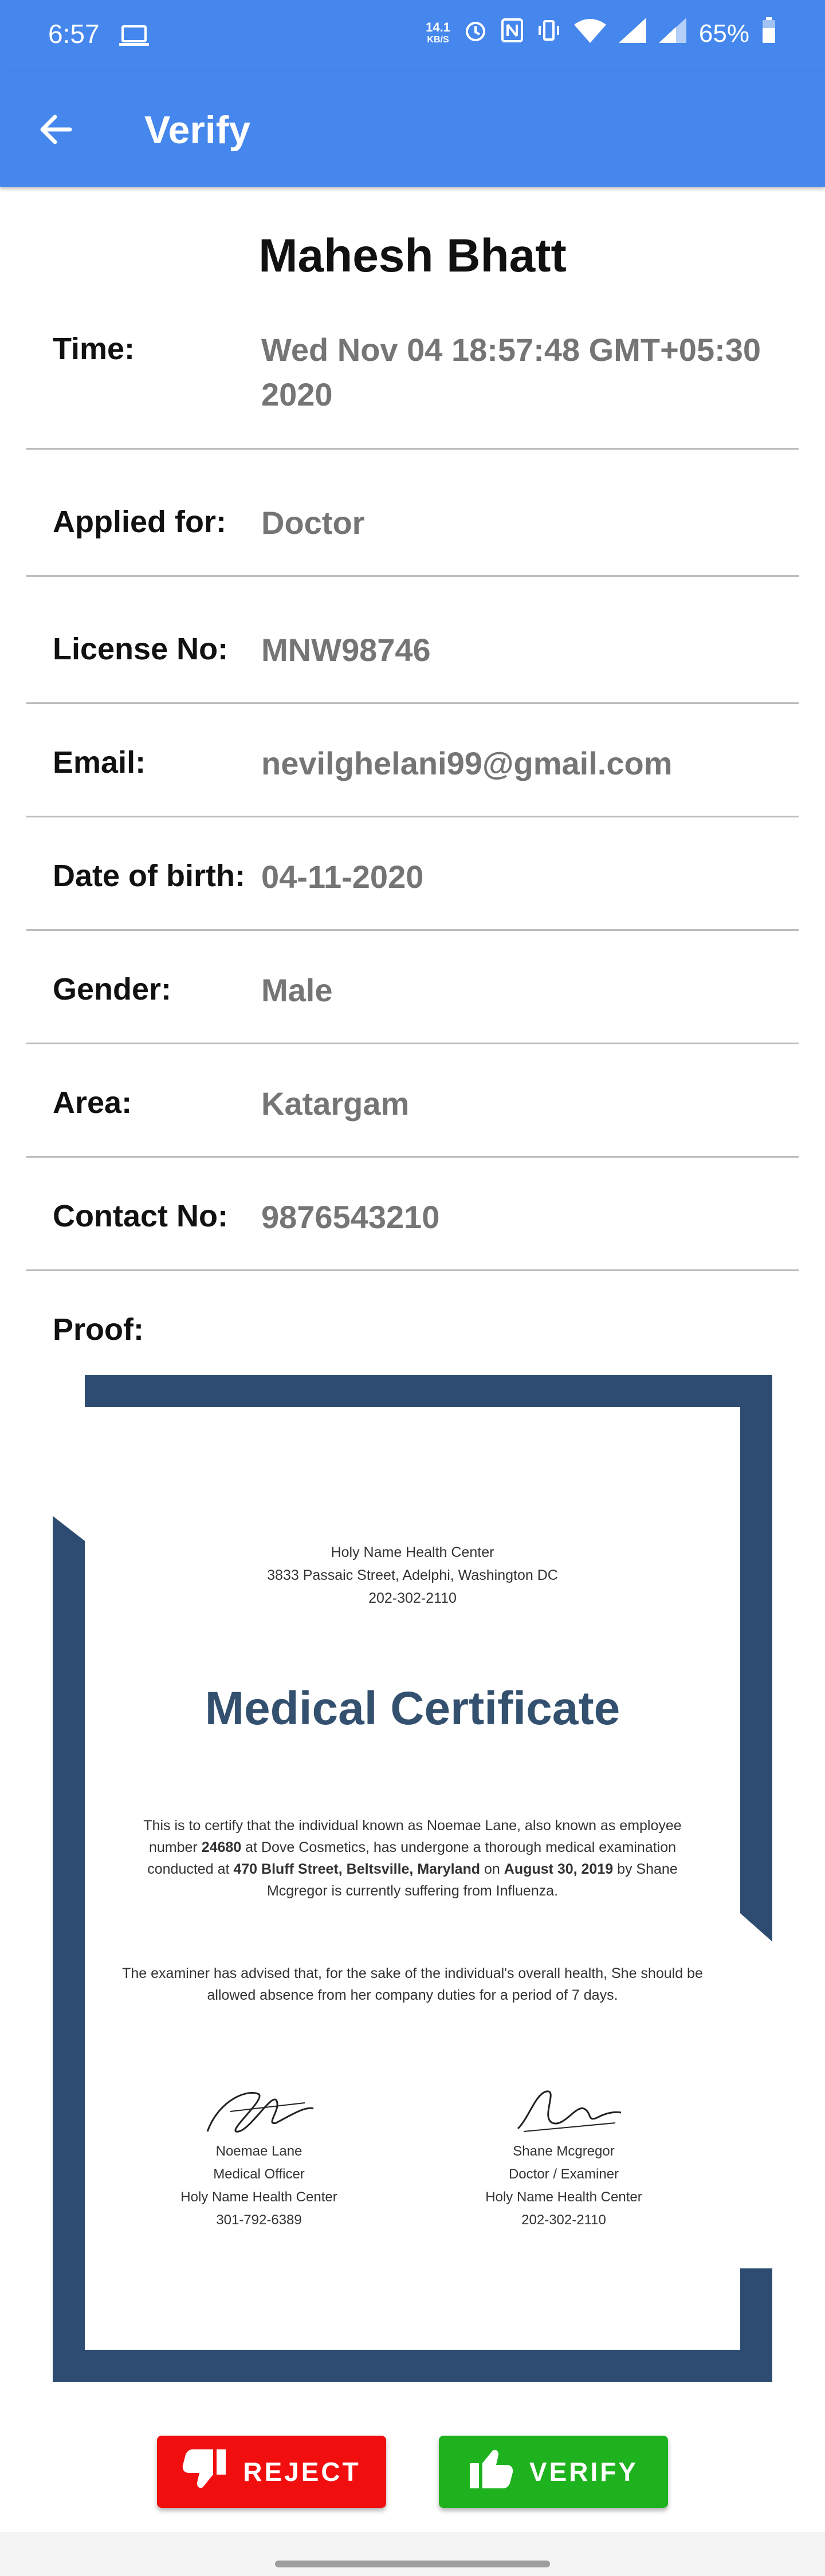  I want to click on signatory-role: Doctor / Examiner, so click(563, 2174).